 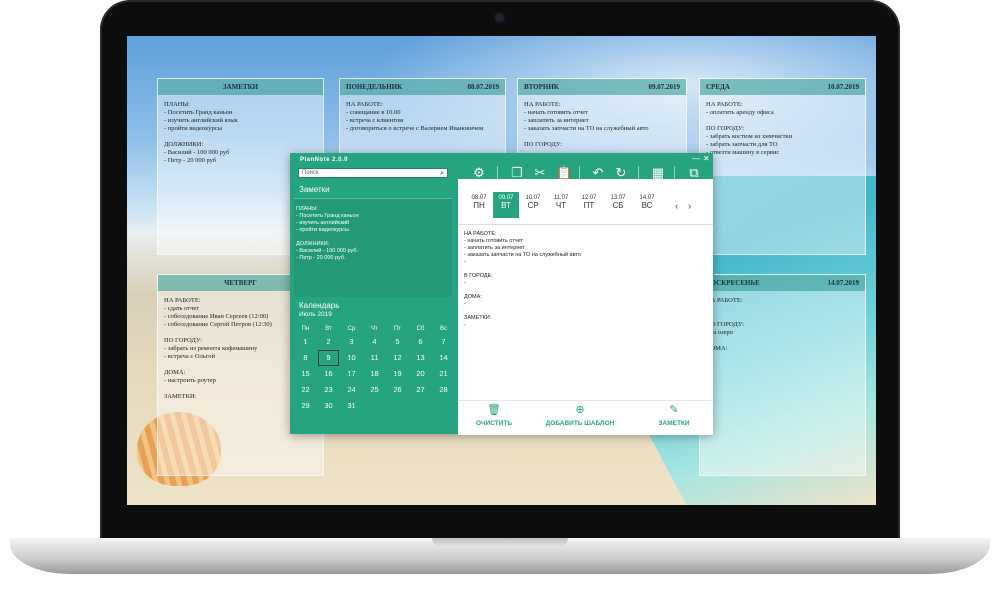 What do you see at coordinates (397, 342) in the screenshot?
I see `calendar-day: 5` at bounding box center [397, 342].